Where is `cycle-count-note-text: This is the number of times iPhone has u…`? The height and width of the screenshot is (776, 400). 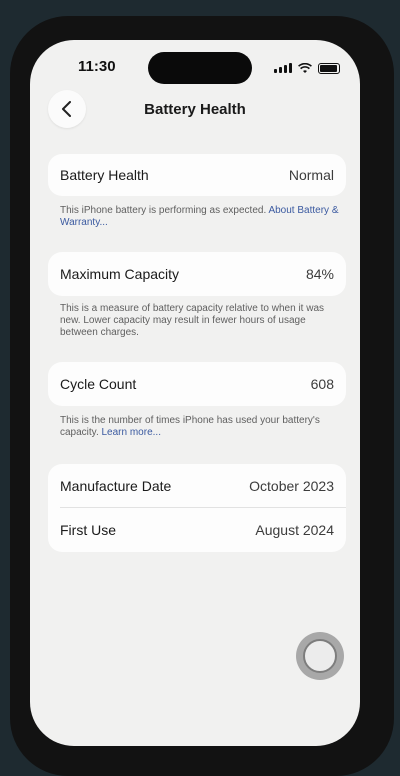
cycle-count-note-text: This is the number of times iPhone has u… is located at coordinates (190, 426).